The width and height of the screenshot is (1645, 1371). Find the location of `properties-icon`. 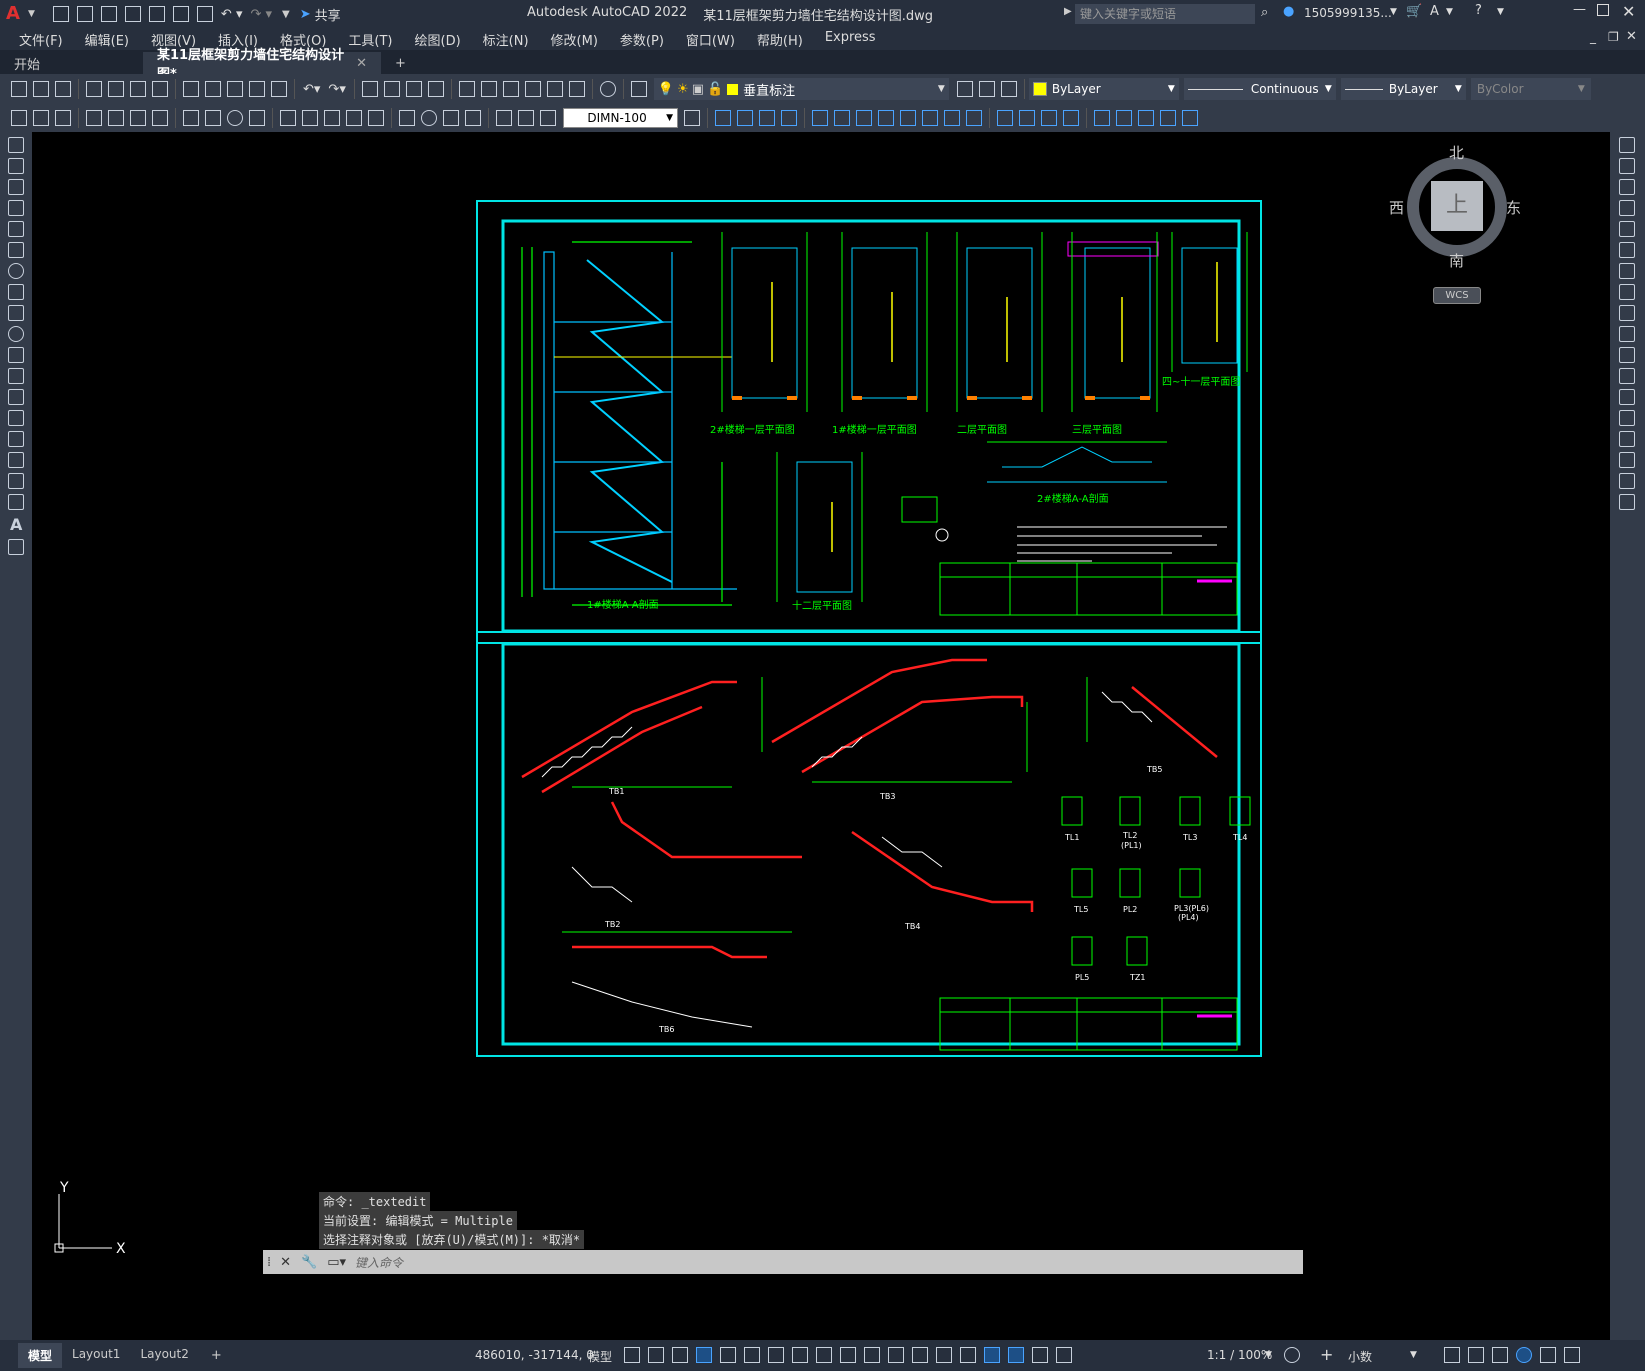

properties-icon is located at coordinates (466, 89).